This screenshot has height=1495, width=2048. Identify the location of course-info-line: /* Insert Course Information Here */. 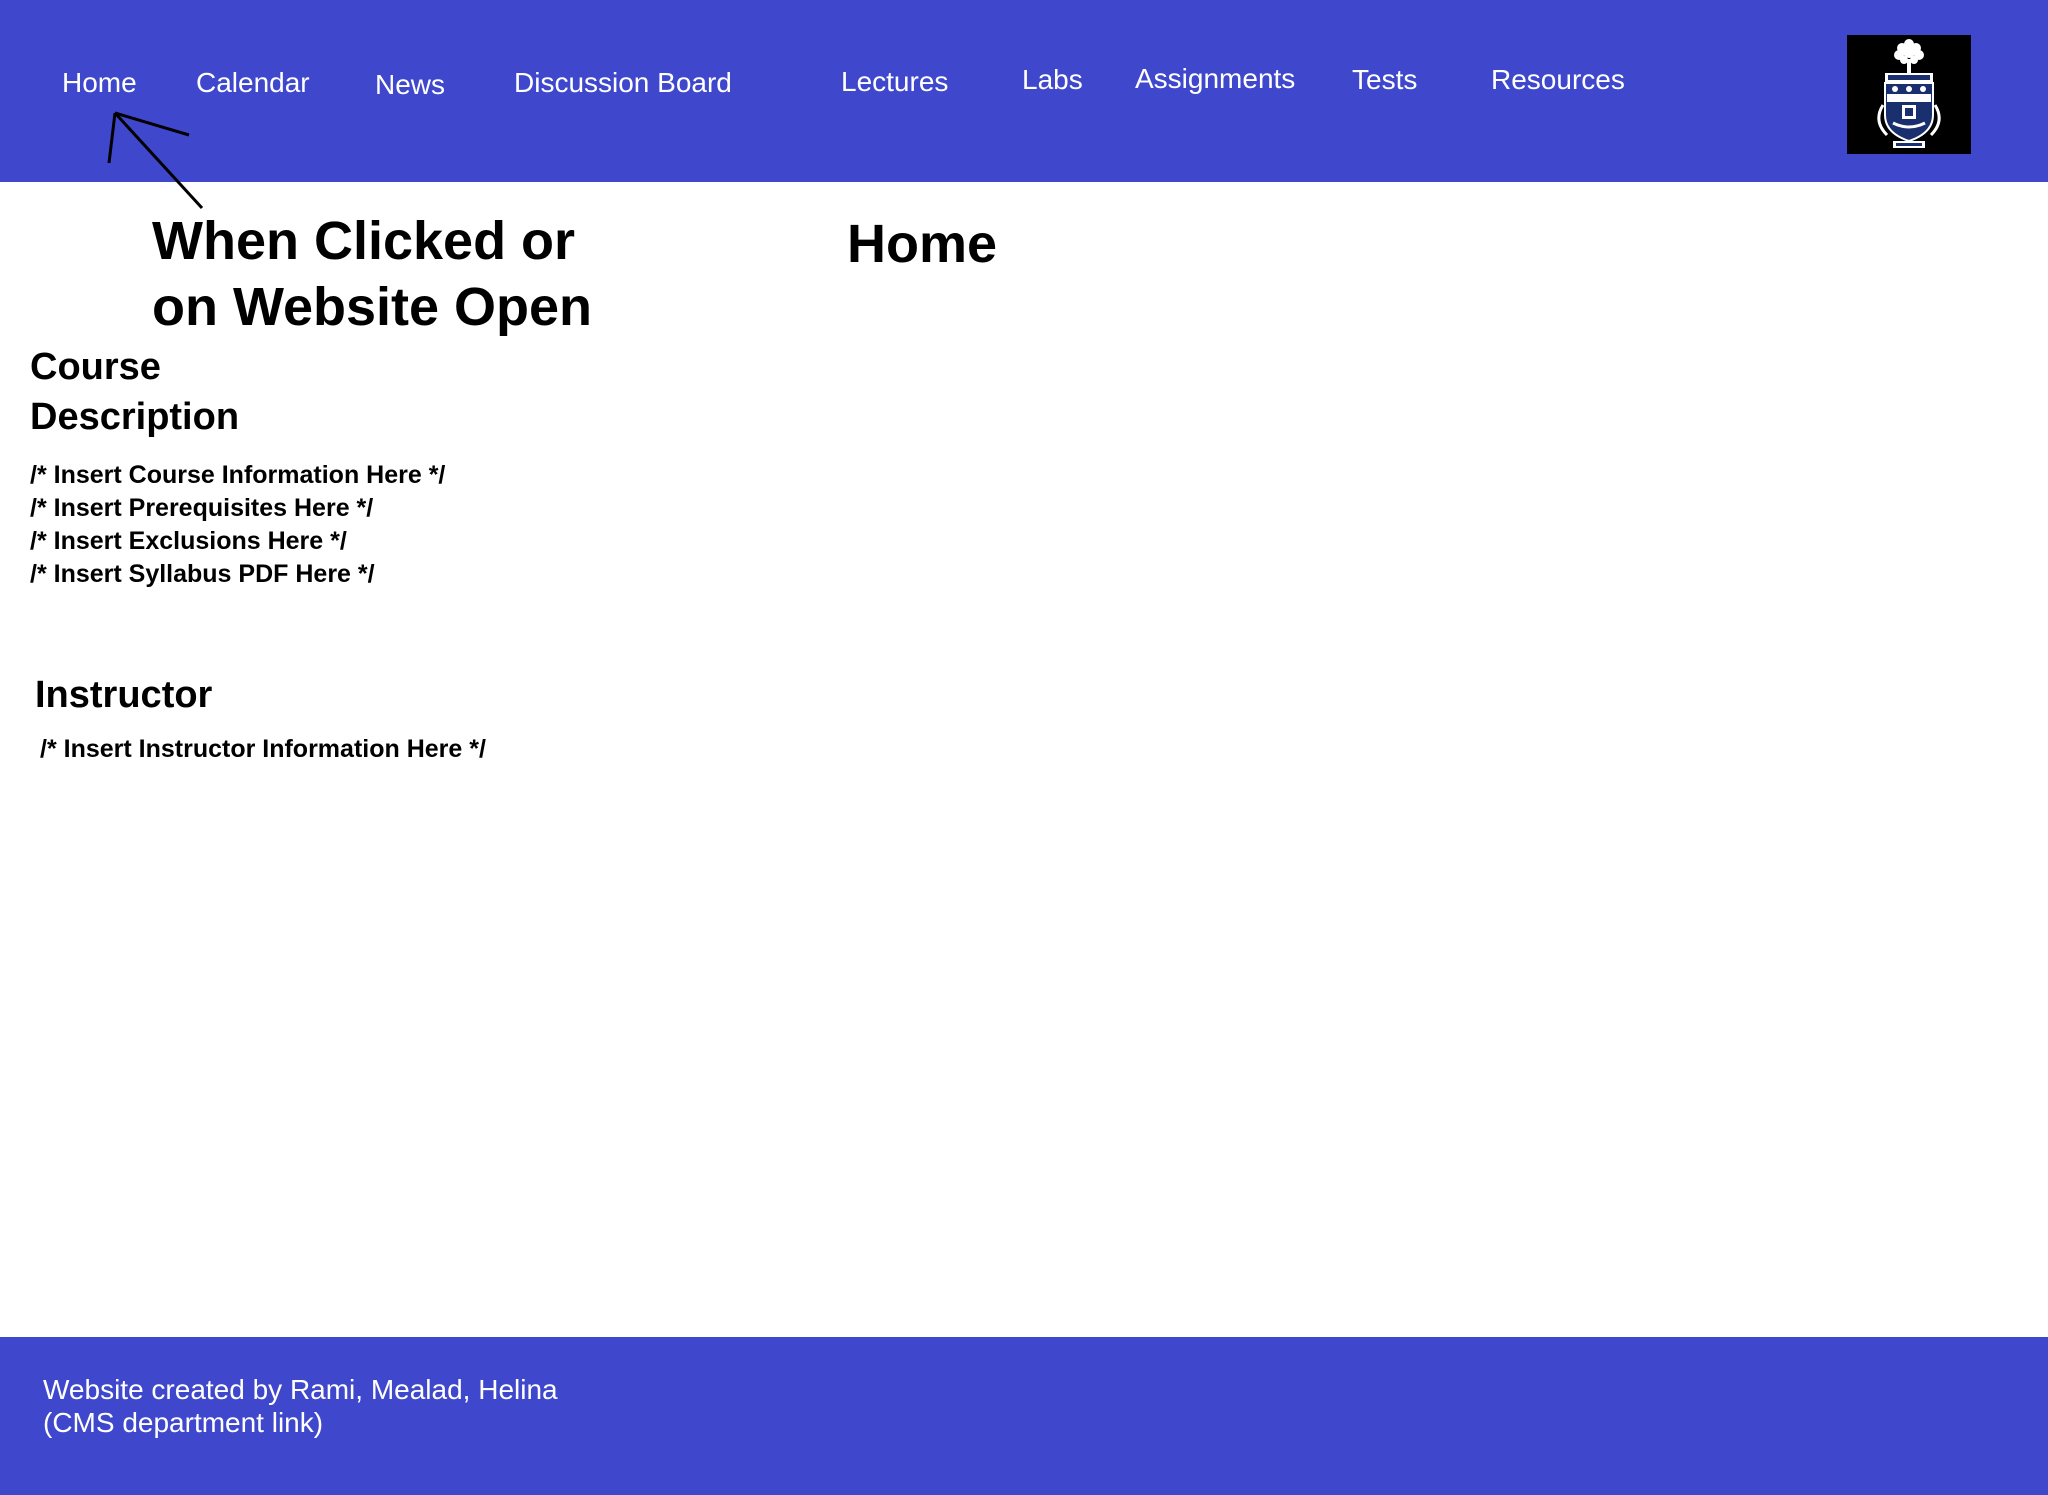
(238, 475).